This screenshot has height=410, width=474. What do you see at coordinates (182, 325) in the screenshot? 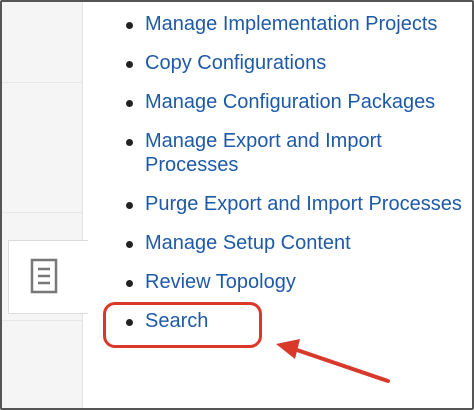
I see `search-highlight-outline` at bounding box center [182, 325].